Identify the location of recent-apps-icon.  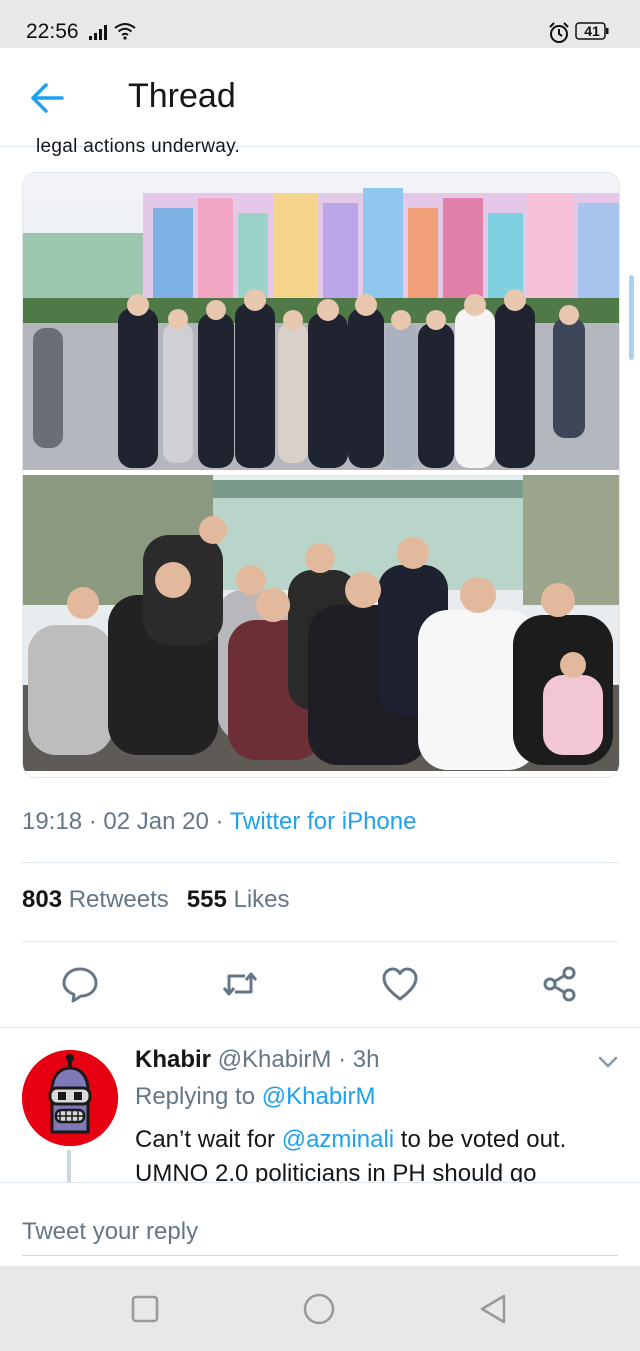
(145, 1309).